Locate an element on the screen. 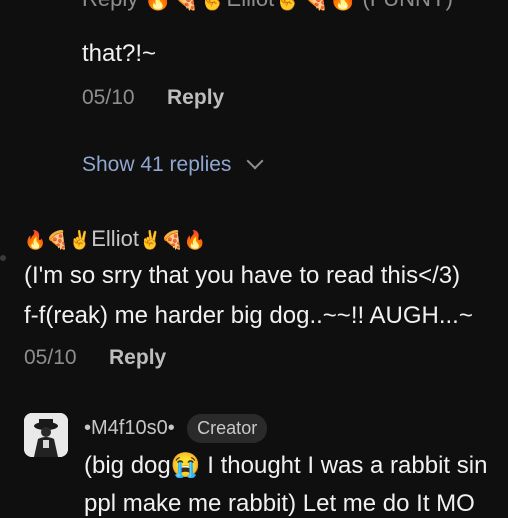 This screenshot has width=508, height=518. comment-line-1: (big dog😭 I thought I was a rabbit sin is located at coordinates (286, 465).